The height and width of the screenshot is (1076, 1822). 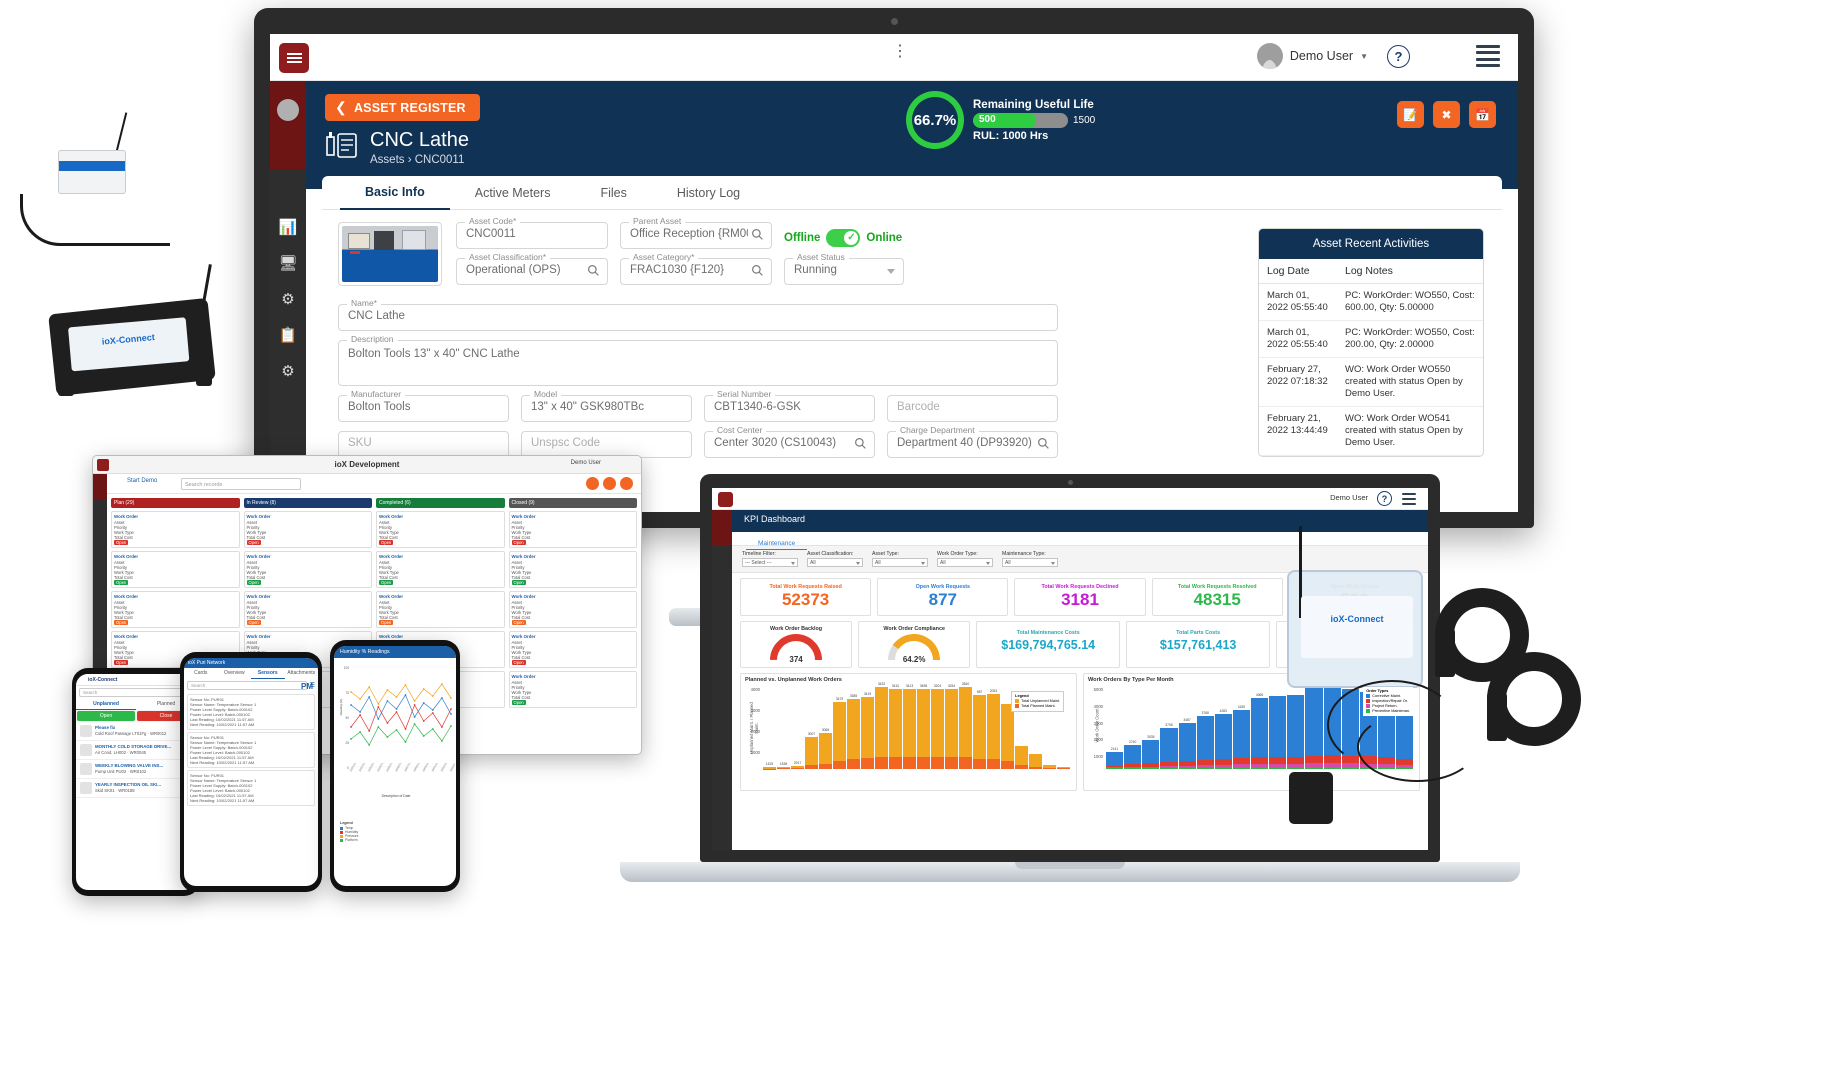 I want to click on tab-basic-info: Basic Info, so click(x=395, y=193).